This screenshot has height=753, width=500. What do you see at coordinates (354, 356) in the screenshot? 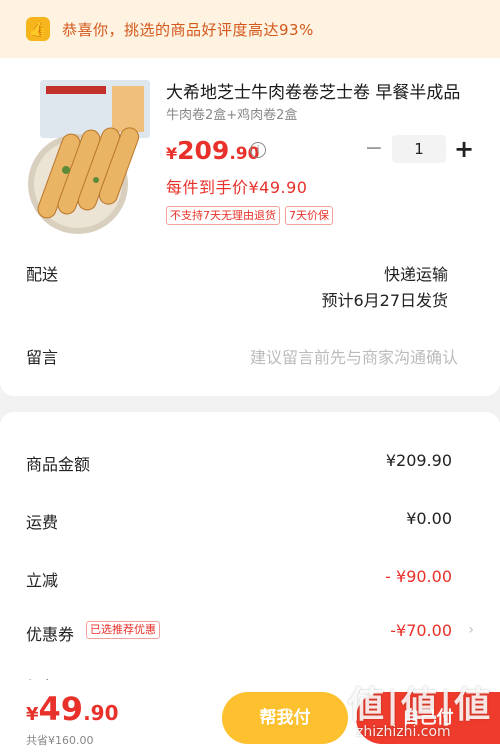
I see `message-input: 建议留言前先与商家沟通确认` at bounding box center [354, 356].